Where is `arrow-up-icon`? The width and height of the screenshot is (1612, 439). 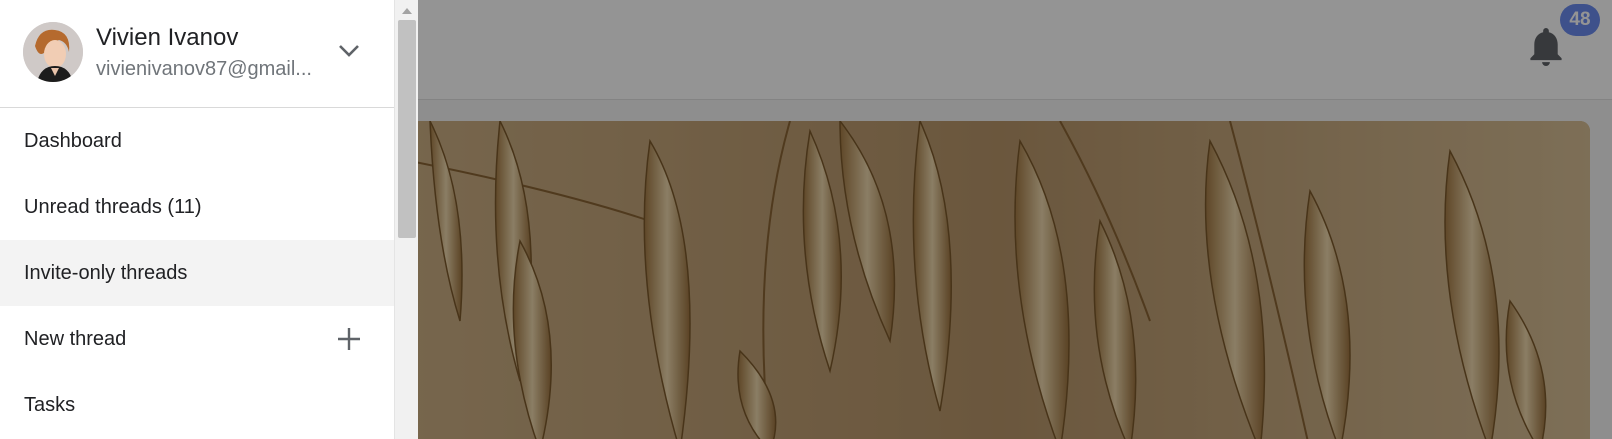
arrow-up-icon is located at coordinates (407, 10).